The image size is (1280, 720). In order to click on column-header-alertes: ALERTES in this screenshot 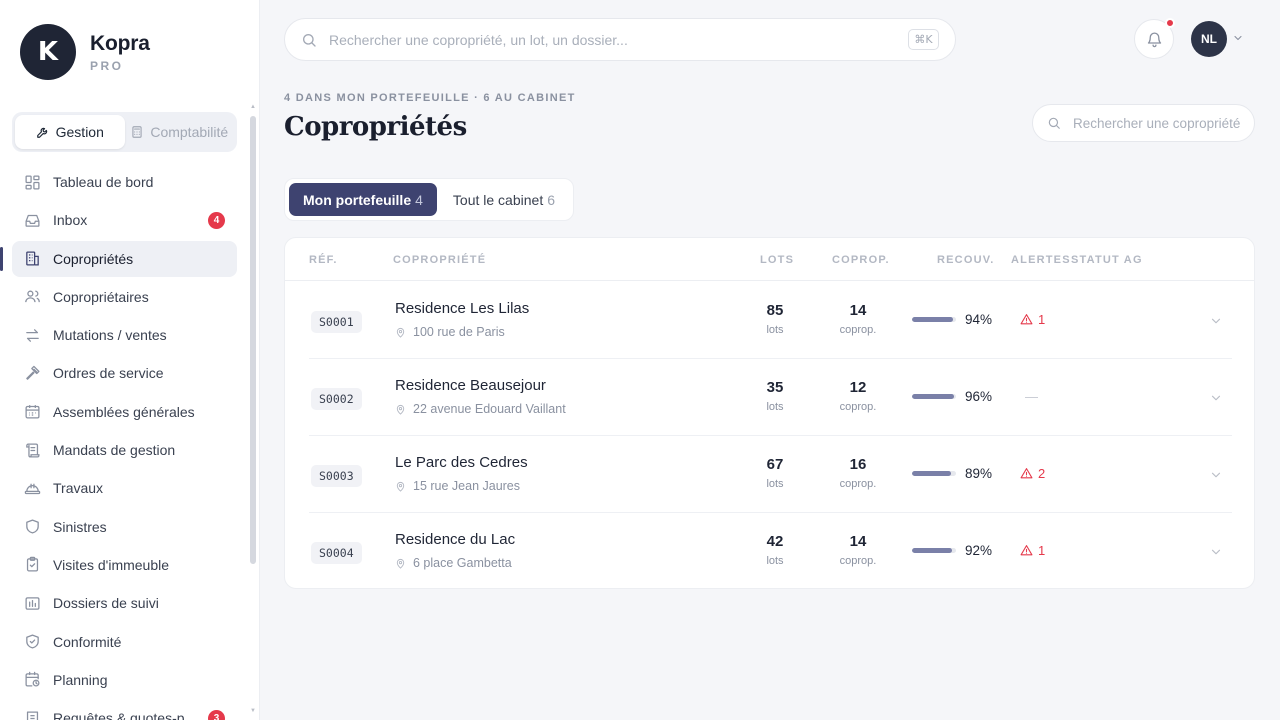, I will do `click(1041, 260)`.